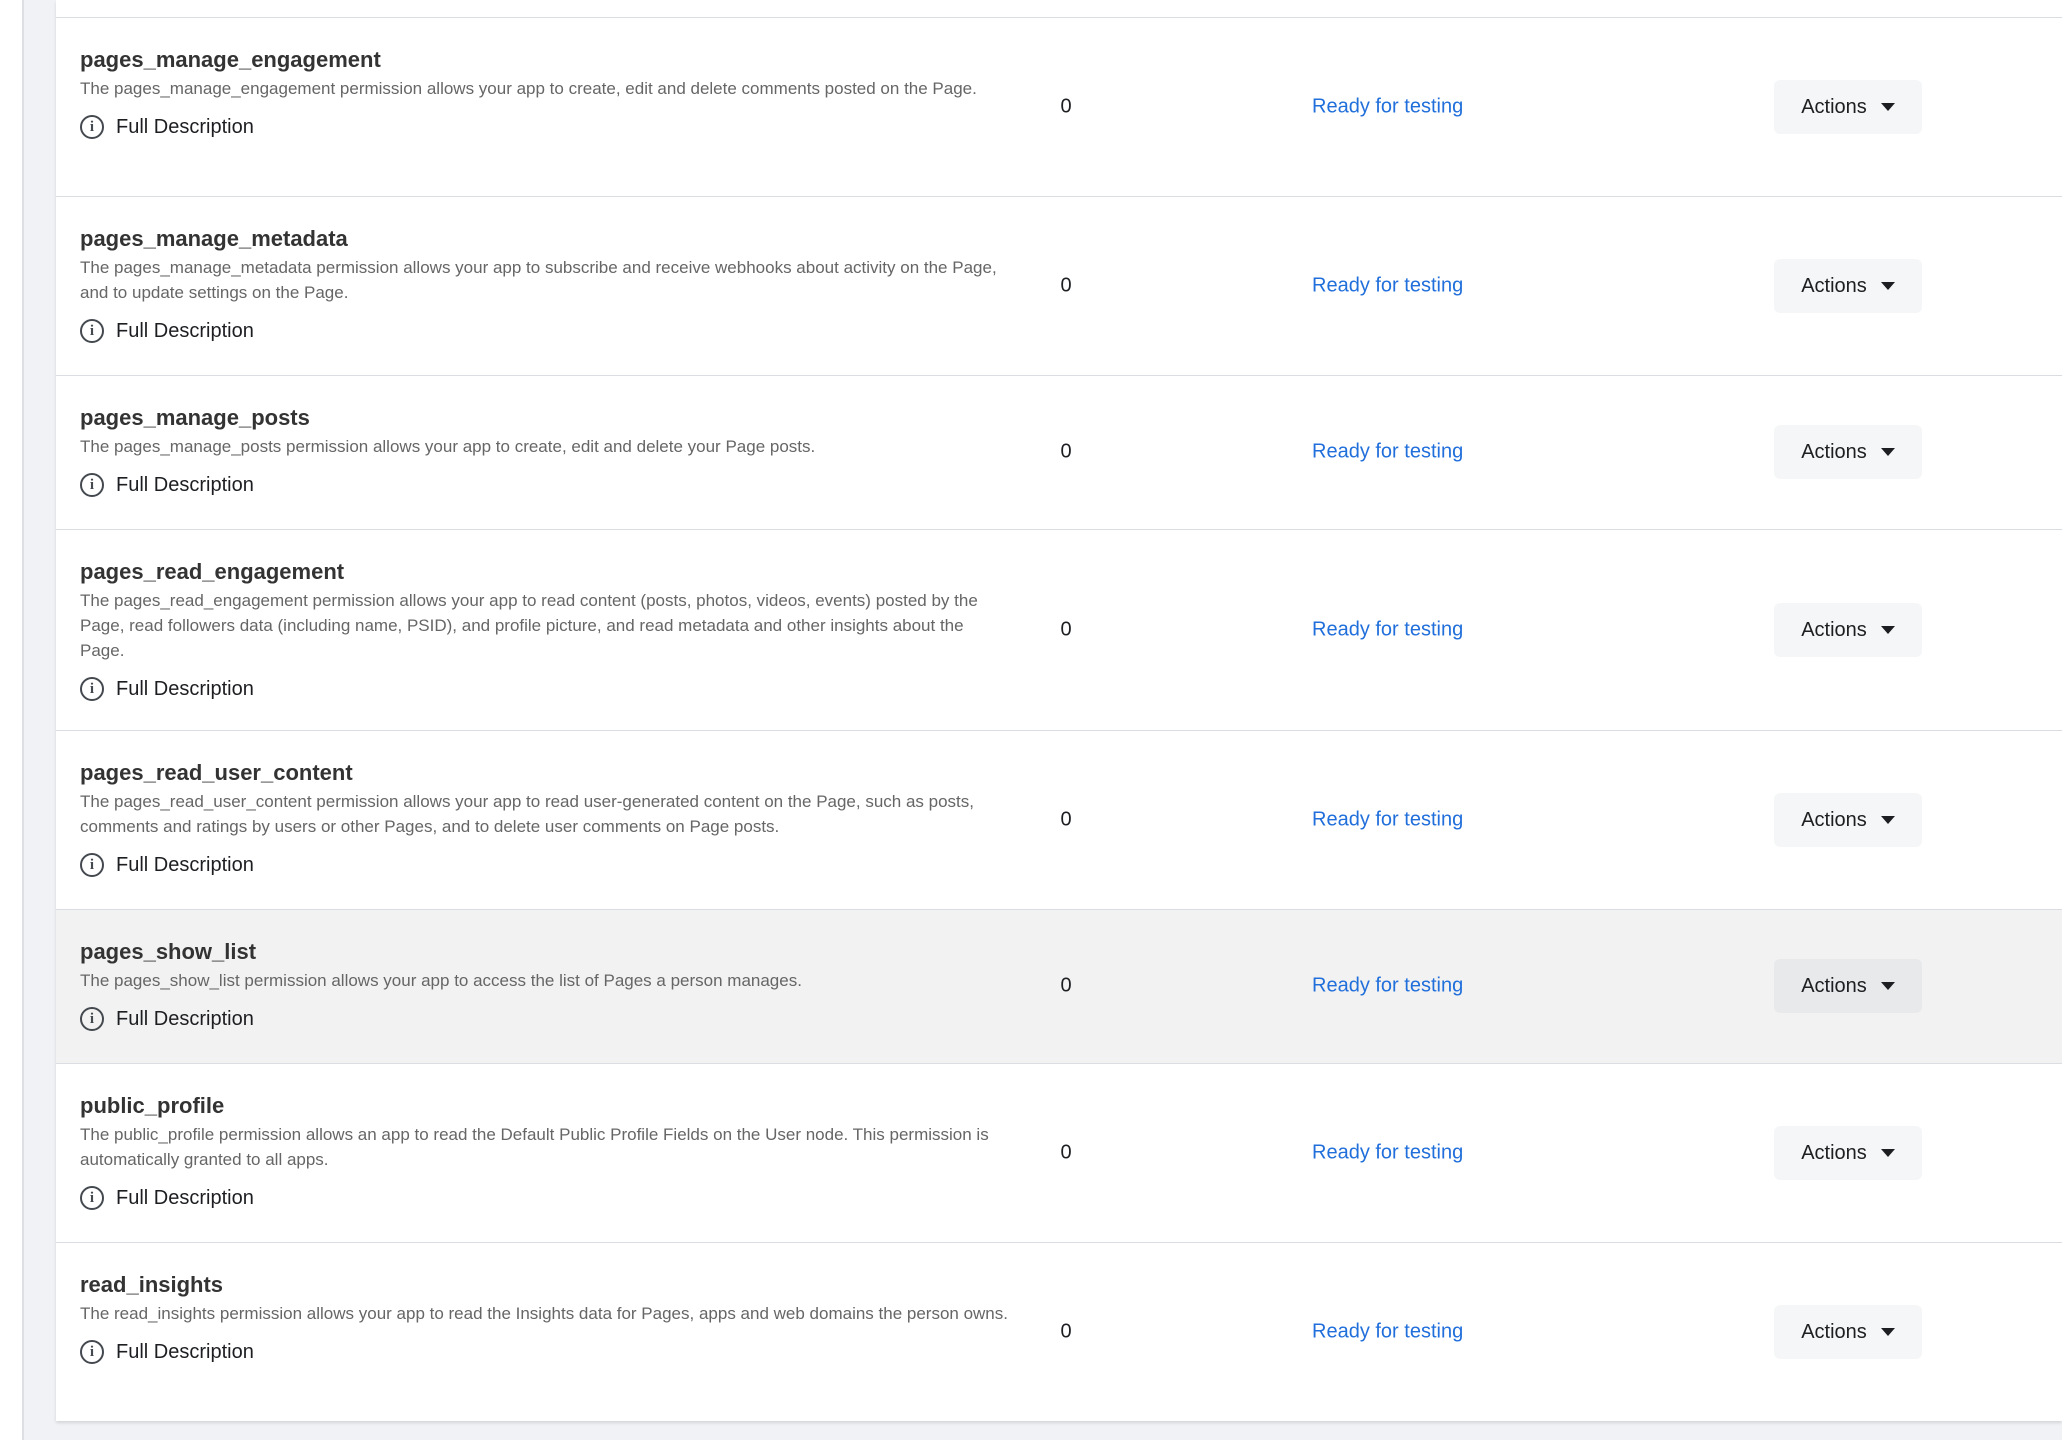 The width and height of the screenshot is (2062, 1440). I want to click on permission-name: public_profile, so click(152, 1105).